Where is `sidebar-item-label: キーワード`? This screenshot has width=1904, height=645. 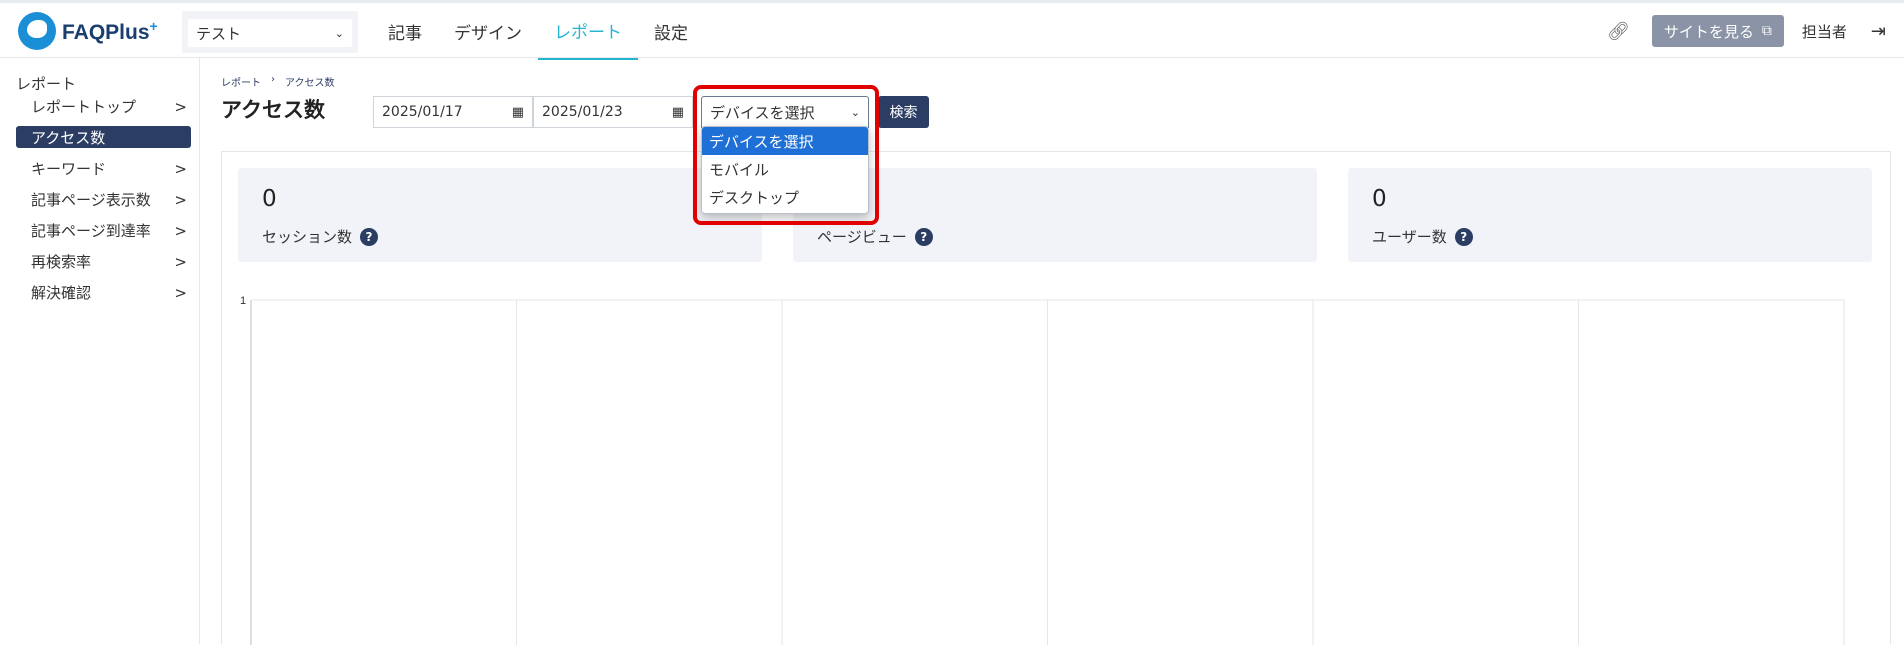
sidebar-item-label: キーワード is located at coordinates (69, 169).